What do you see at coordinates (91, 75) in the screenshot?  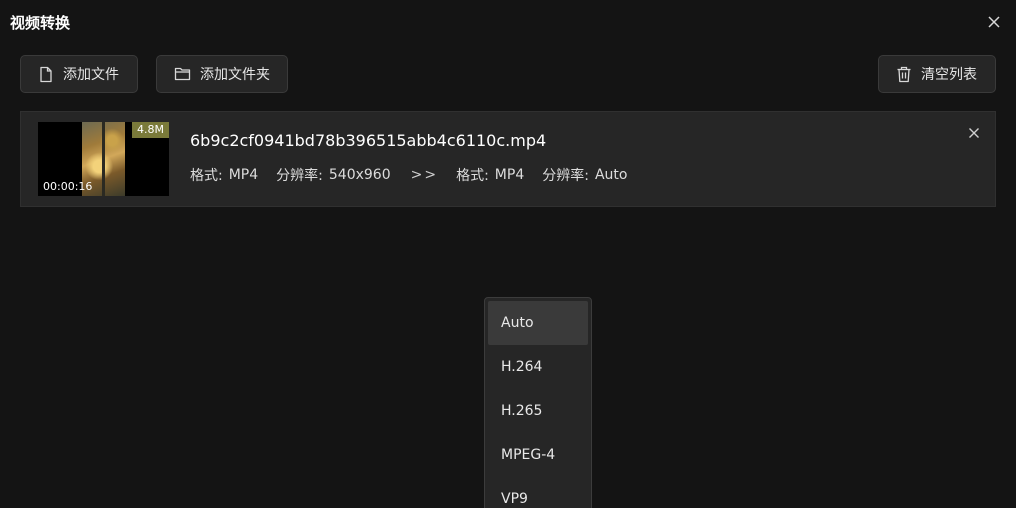 I see `add-file-label: 添加文件` at bounding box center [91, 75].